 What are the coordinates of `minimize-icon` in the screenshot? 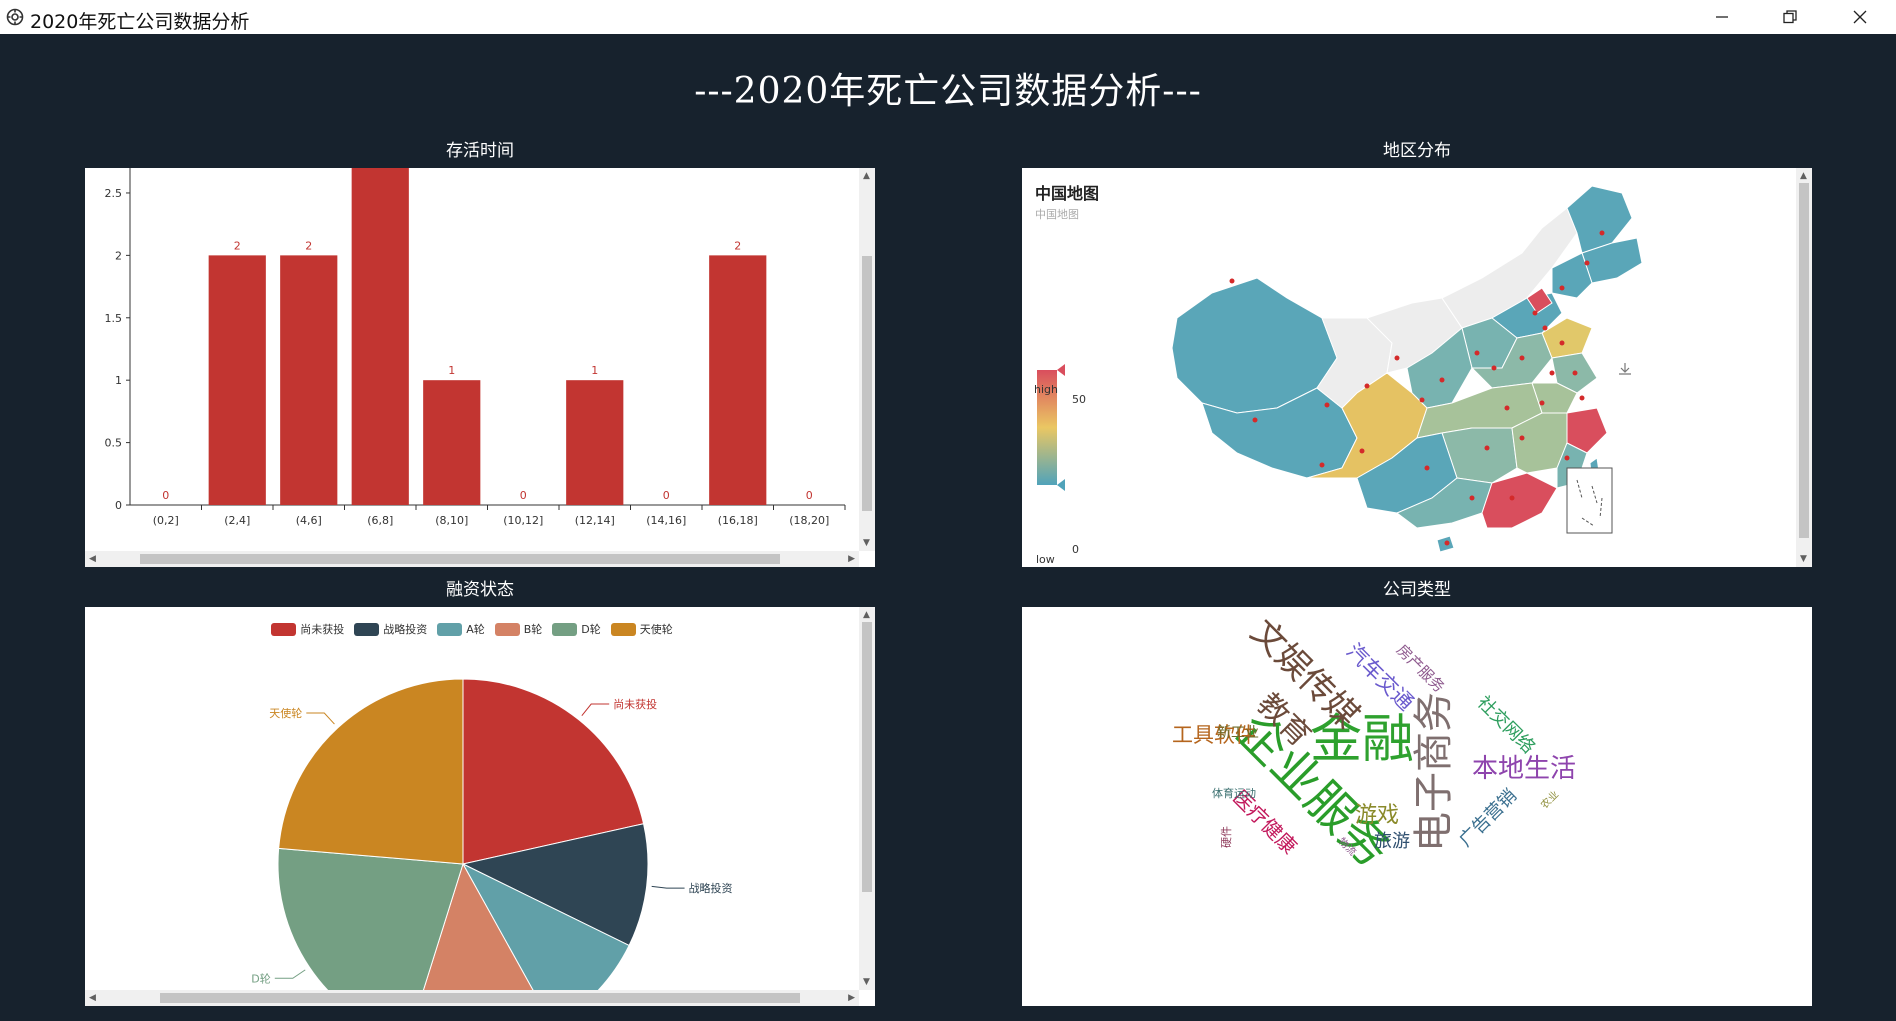 It's located at (1722, 17).